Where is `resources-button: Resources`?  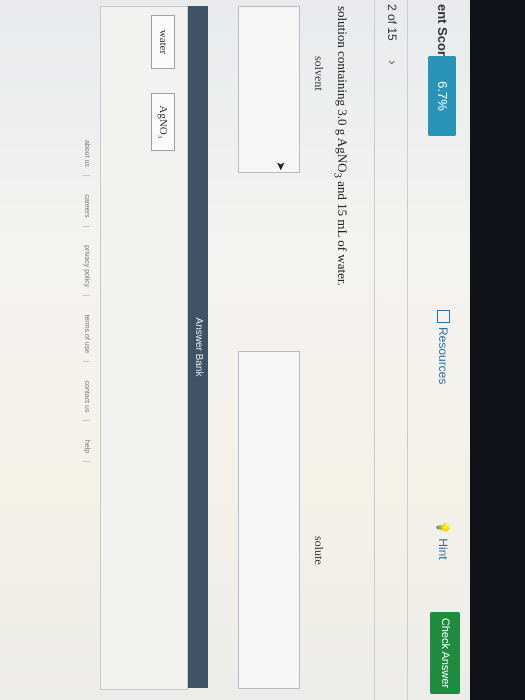
resources-button: Resources is located at coordinates (443, 347).